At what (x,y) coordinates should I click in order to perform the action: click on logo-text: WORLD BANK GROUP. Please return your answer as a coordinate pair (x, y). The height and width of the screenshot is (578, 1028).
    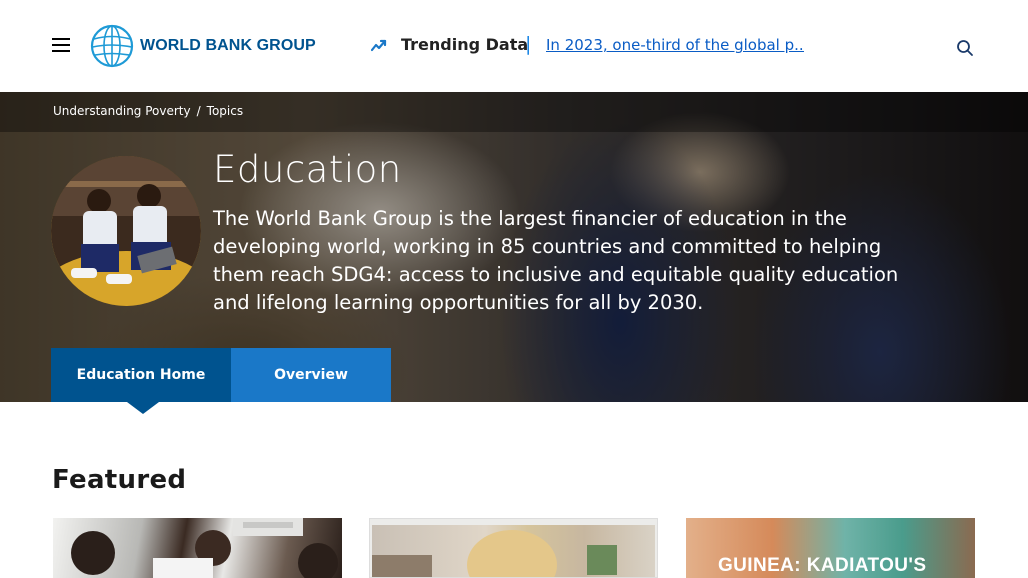
    Looking at the image, I should click on (228, 45).